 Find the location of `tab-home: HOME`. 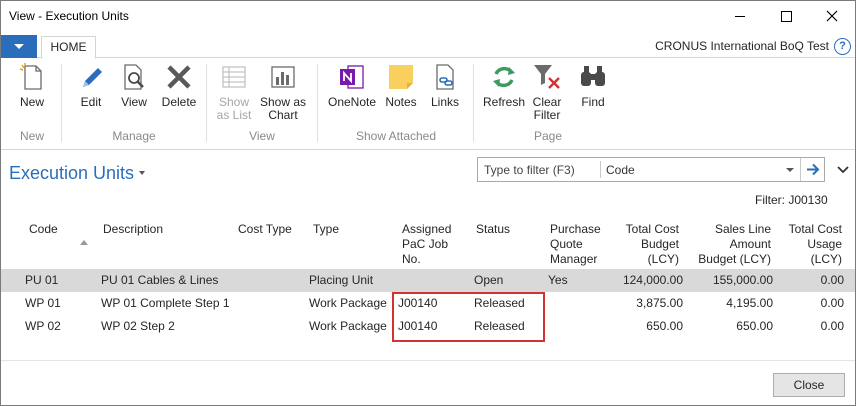

tab-home: HOME is located at coordinates (68, 47).